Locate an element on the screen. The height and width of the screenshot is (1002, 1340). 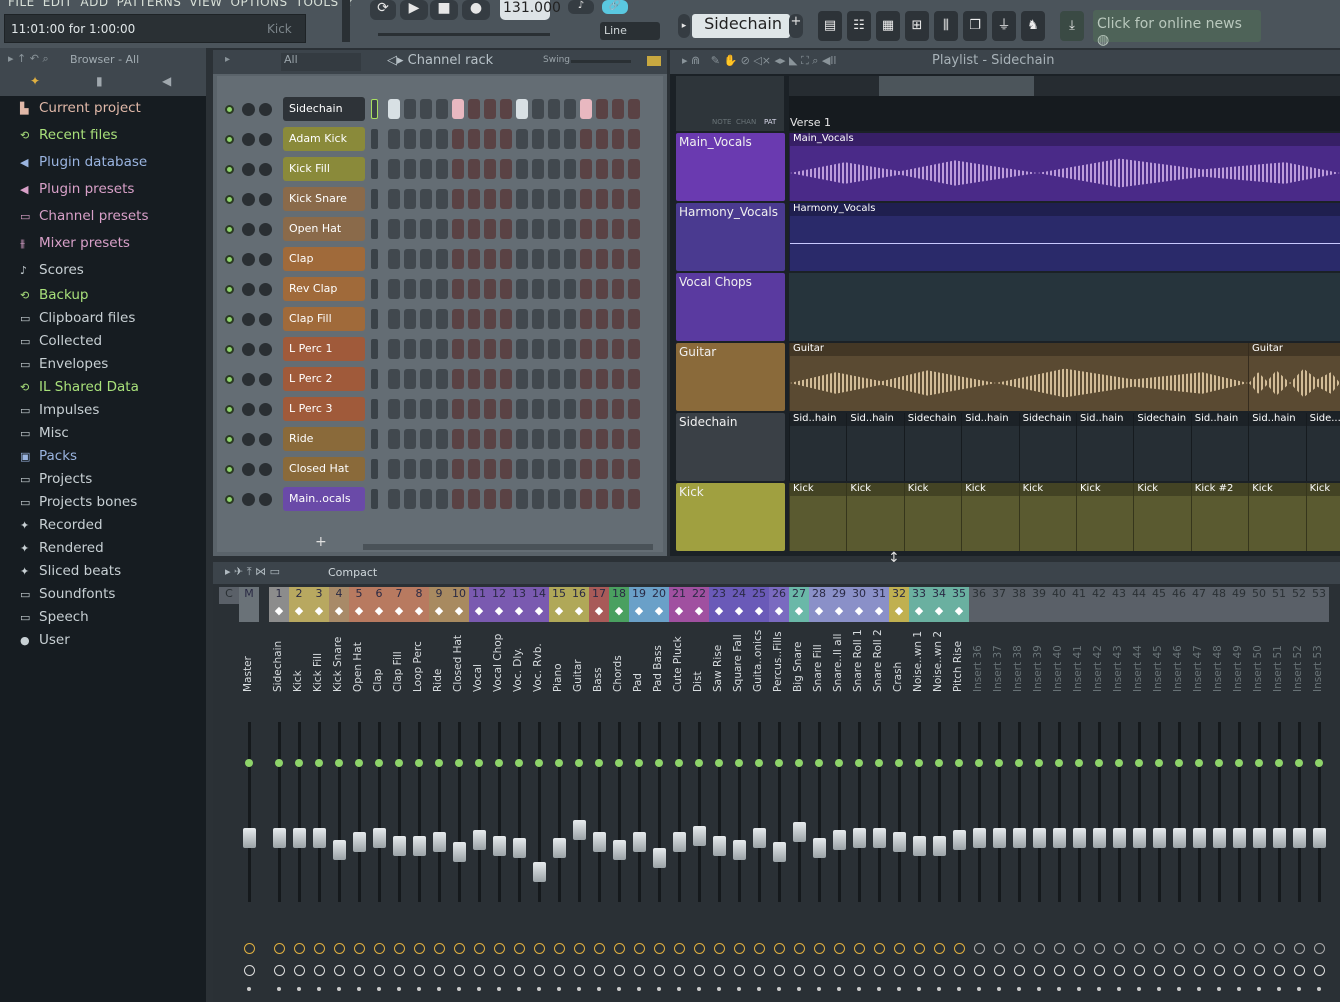
mixer-insert: 42 Insert 42 is located at coordinates (1099, 794).